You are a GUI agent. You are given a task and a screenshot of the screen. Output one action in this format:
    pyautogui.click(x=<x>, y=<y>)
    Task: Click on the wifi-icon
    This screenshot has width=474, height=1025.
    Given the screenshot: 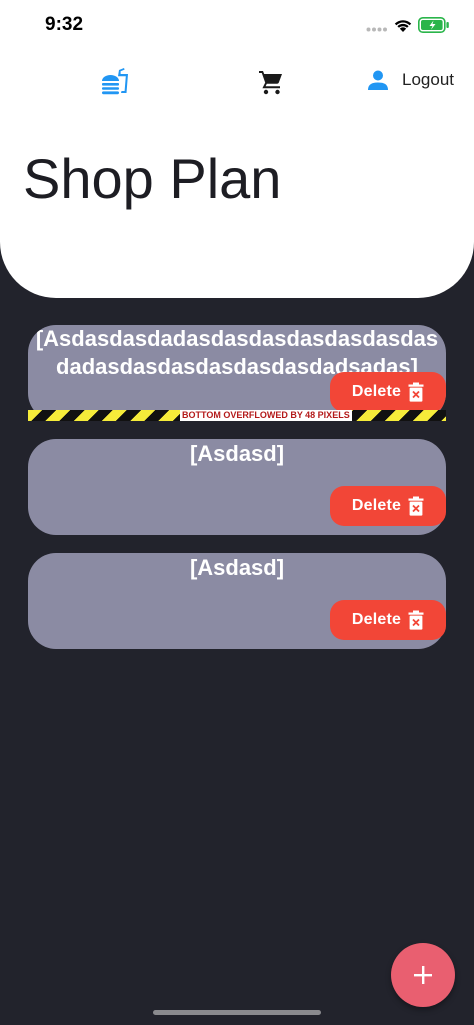 What is the action you would take?
    pyautogui.click(x=403, y=26)
    